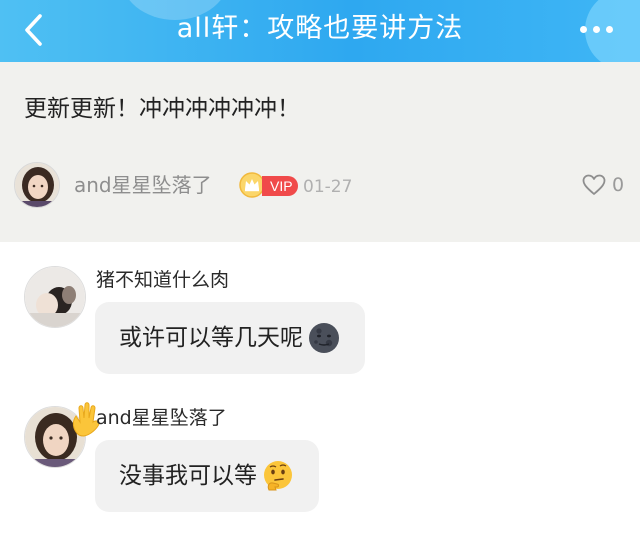 This screenshot has width=640, height=546. I want to click on comment-bubble: 没事我可以等, so click(207, 476).